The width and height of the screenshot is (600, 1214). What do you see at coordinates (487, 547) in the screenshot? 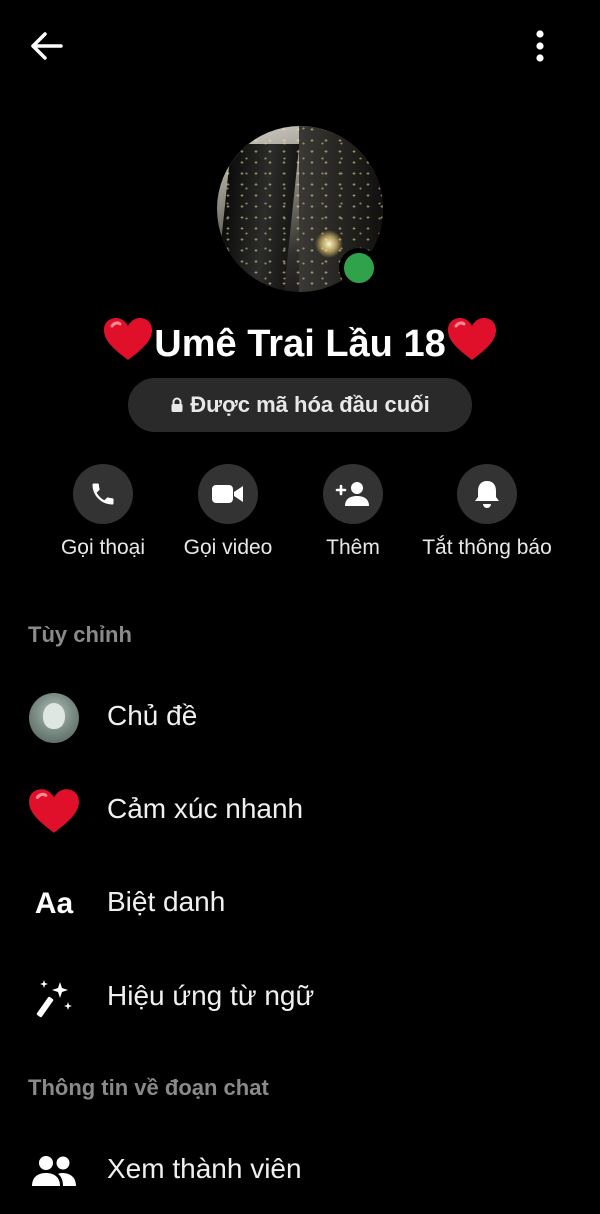
I see `mute-notifications-label: Tắt thông báo` at bounding box center [487, 547].